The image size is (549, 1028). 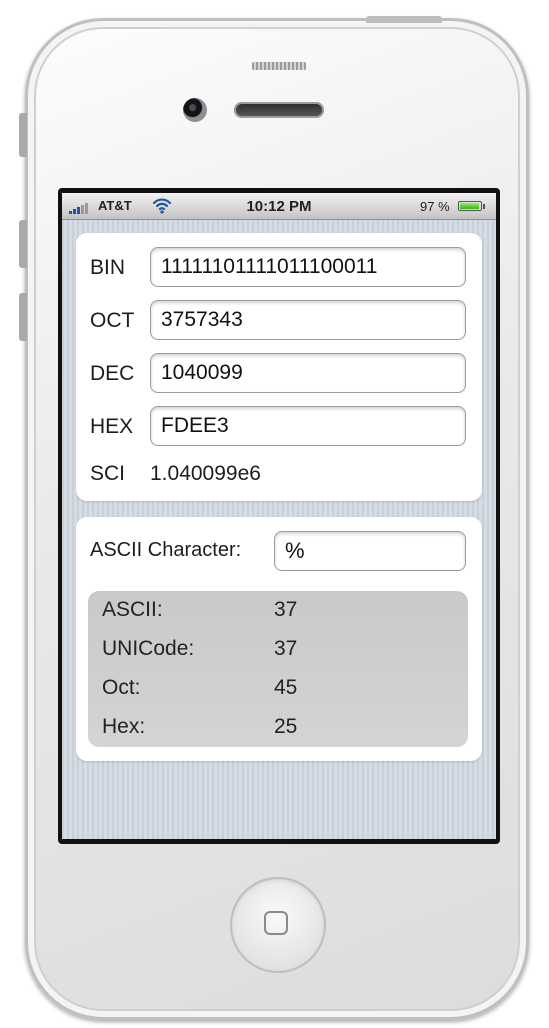 What do you see at coordinates (404, 19) in the screenshot?
I see `power-button` at bounding box center [404, 19].